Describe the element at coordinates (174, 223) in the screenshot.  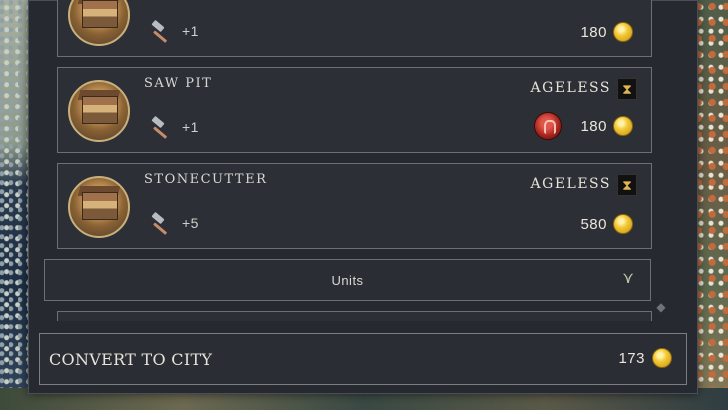
I see `production-yield: +5` at that location.